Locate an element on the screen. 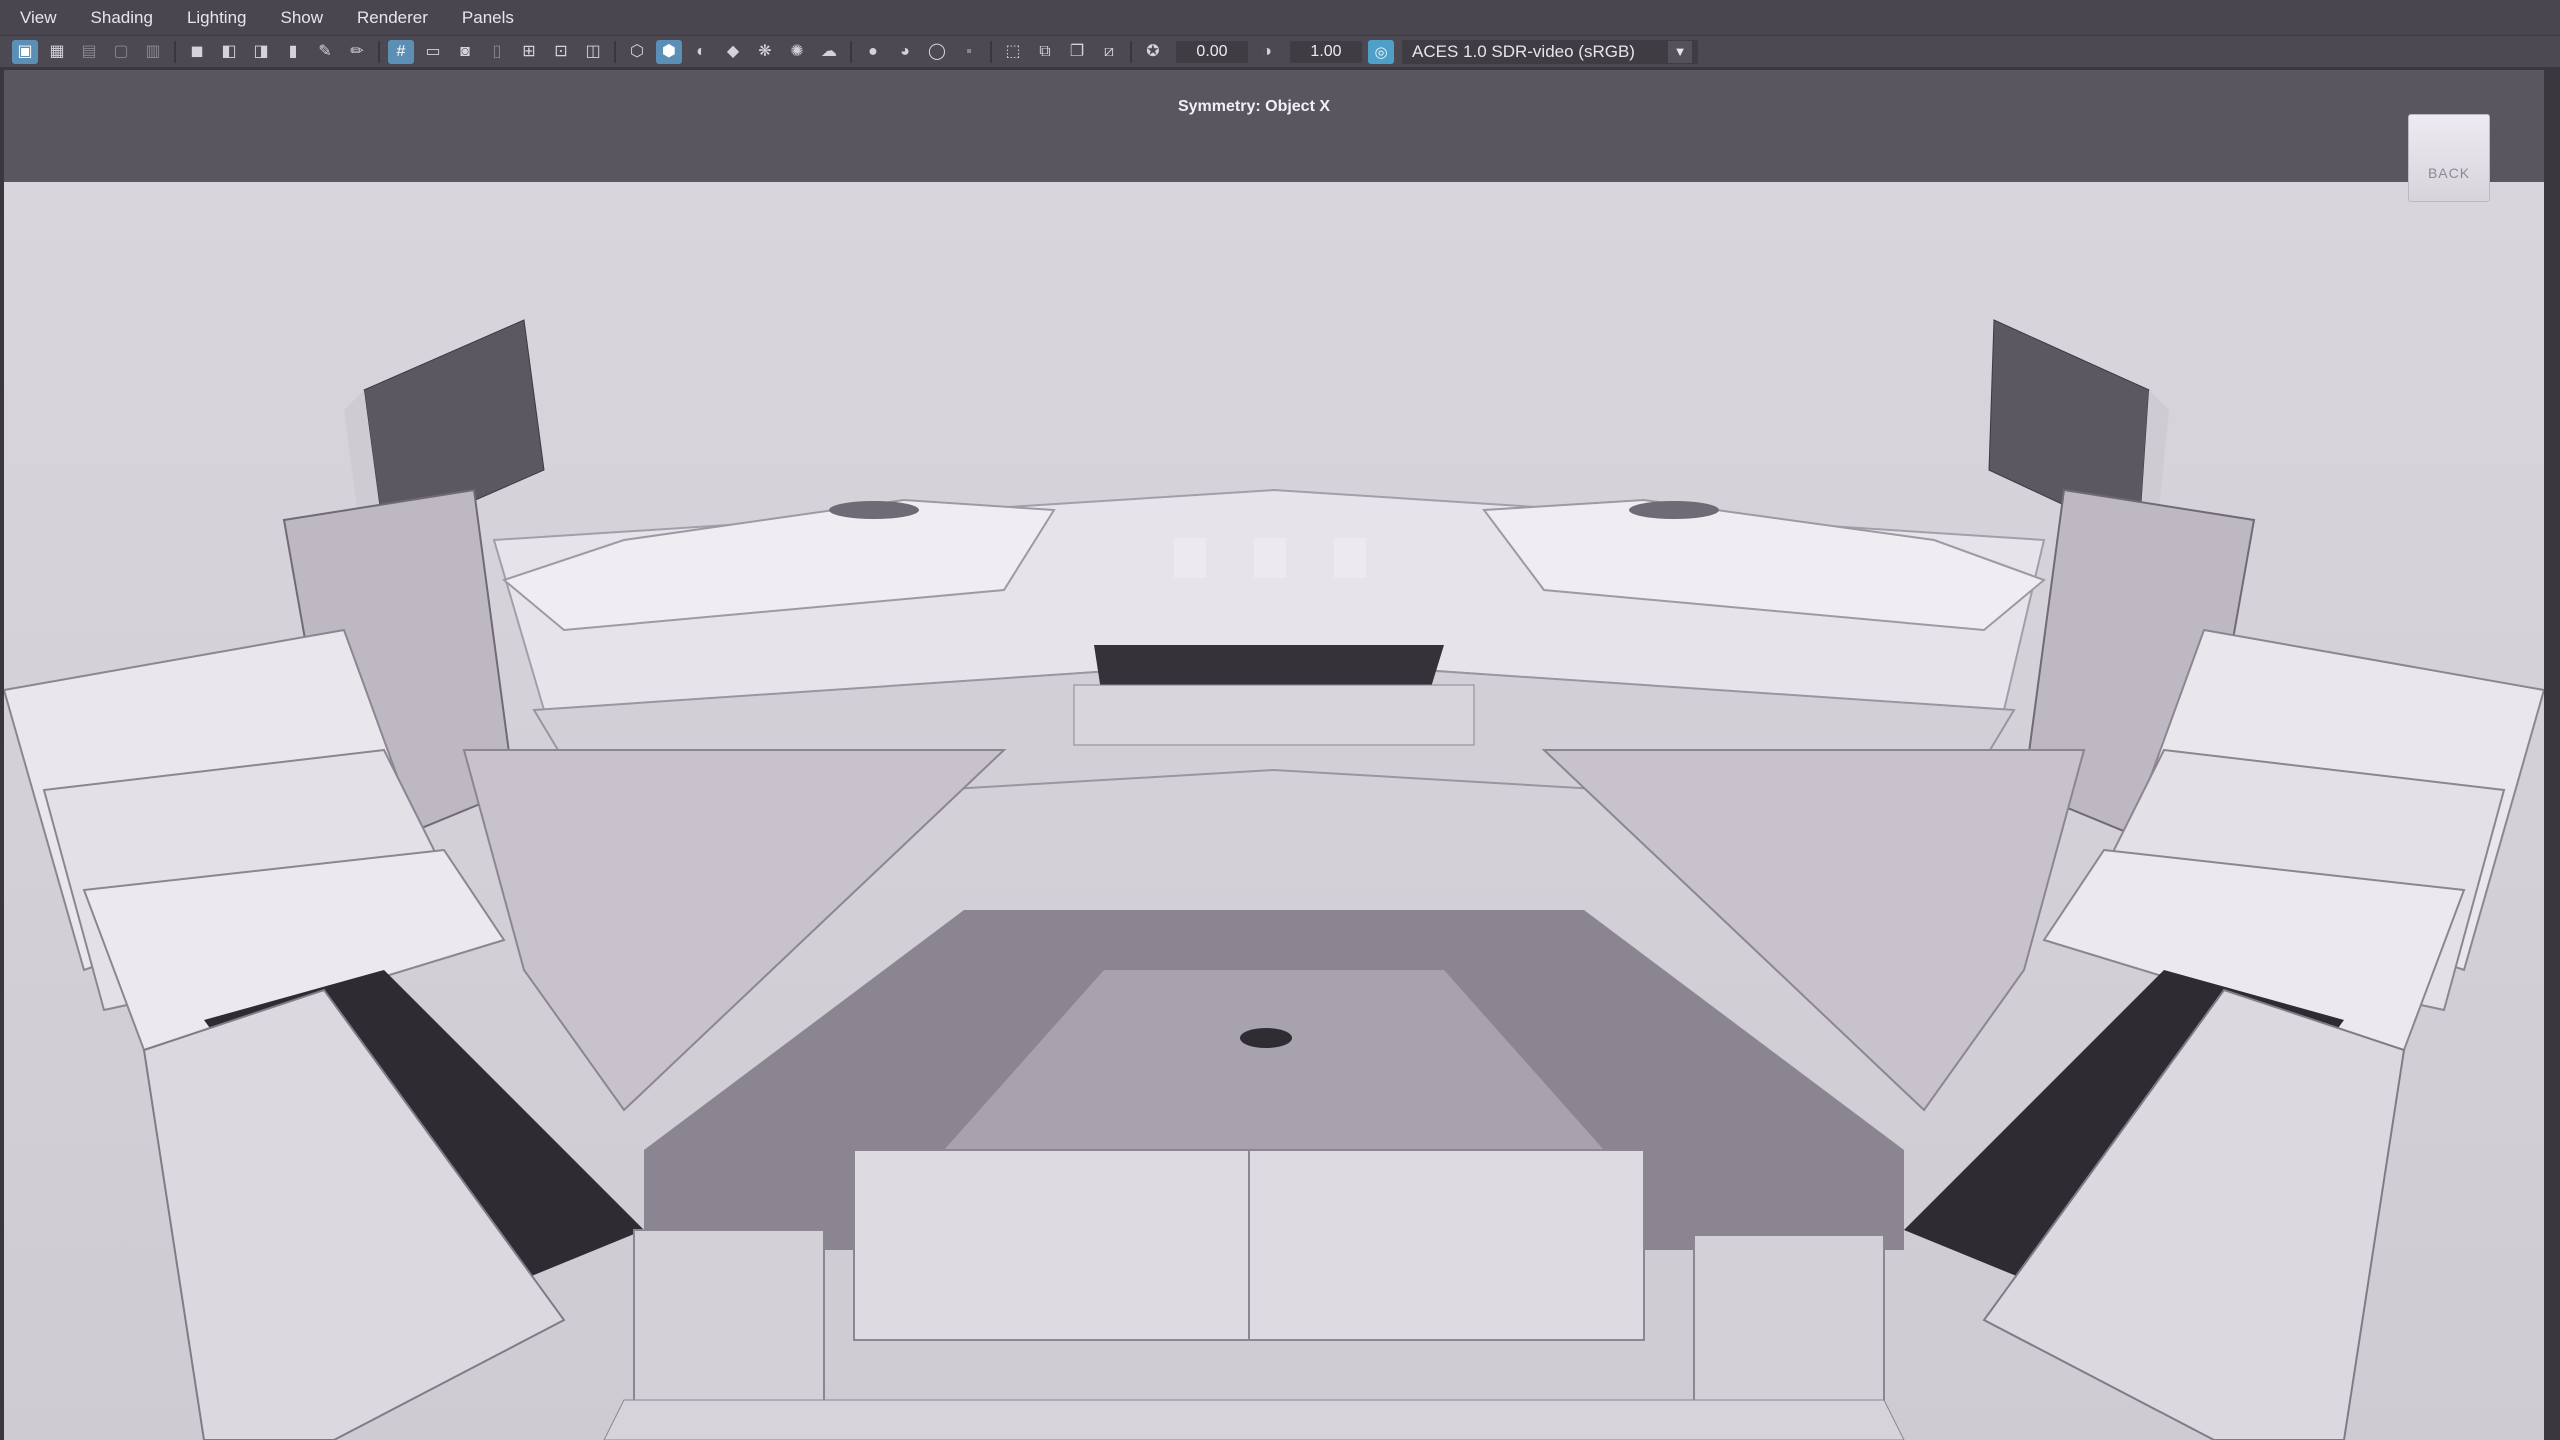  color-management-control: ◎ ACES 1.0 SDR-video (sRGB) ▼ is located at coordinates (1533, 51).